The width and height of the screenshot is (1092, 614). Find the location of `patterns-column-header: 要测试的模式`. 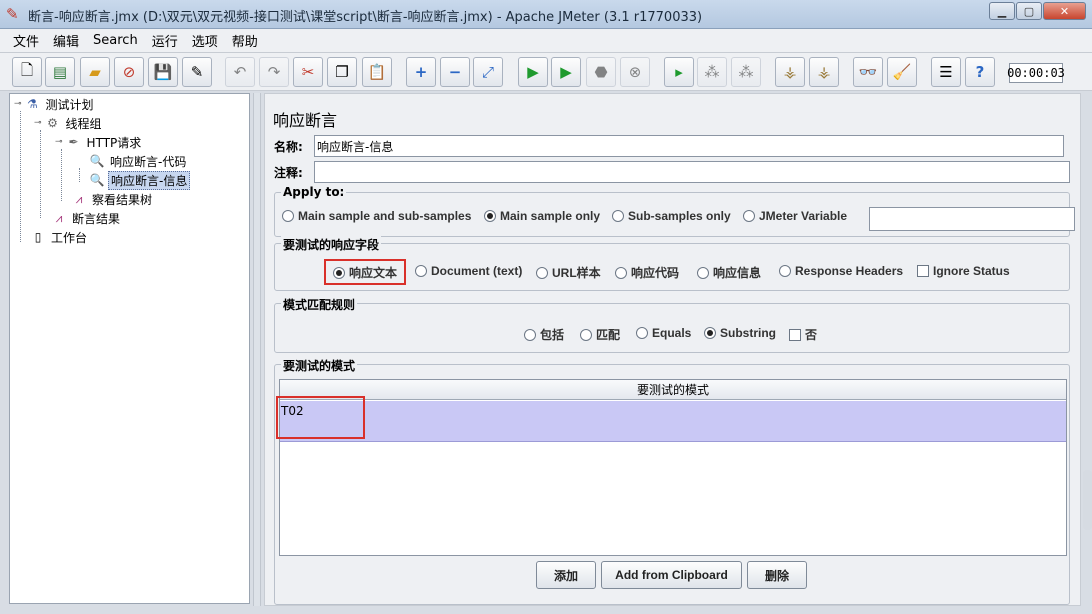

patterns-column-header: 要测试的模式 is located at coordinates (673, 390).